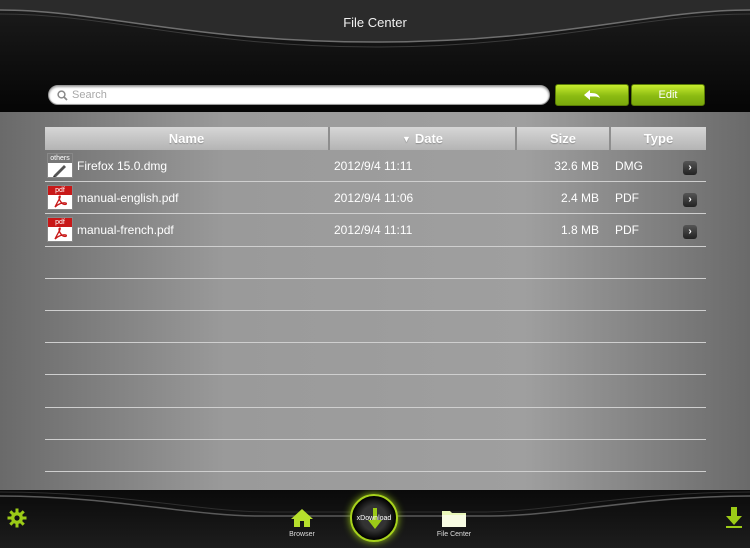 The height and width of the screenshot is (548, 750). Describe the element at coordinates (125, 230) in the screenshot. I see `file-name: manual-french.pdf` at that location.